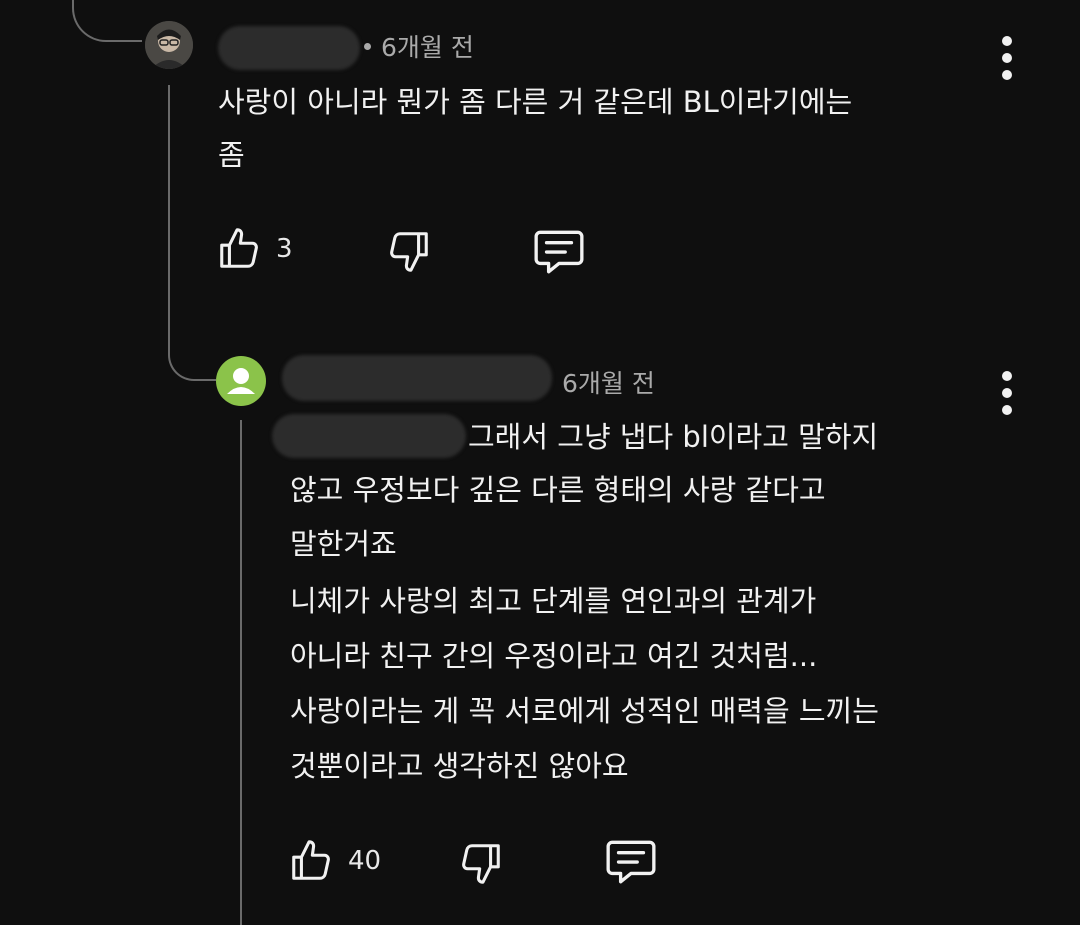  What do you see at coordinates (584, 711) in the screenshot?
I see `comment-text-line: 사랑이라는 게 꼭 서로에게 성적인 매력을 느끼는` at bounding box center [584, 711].